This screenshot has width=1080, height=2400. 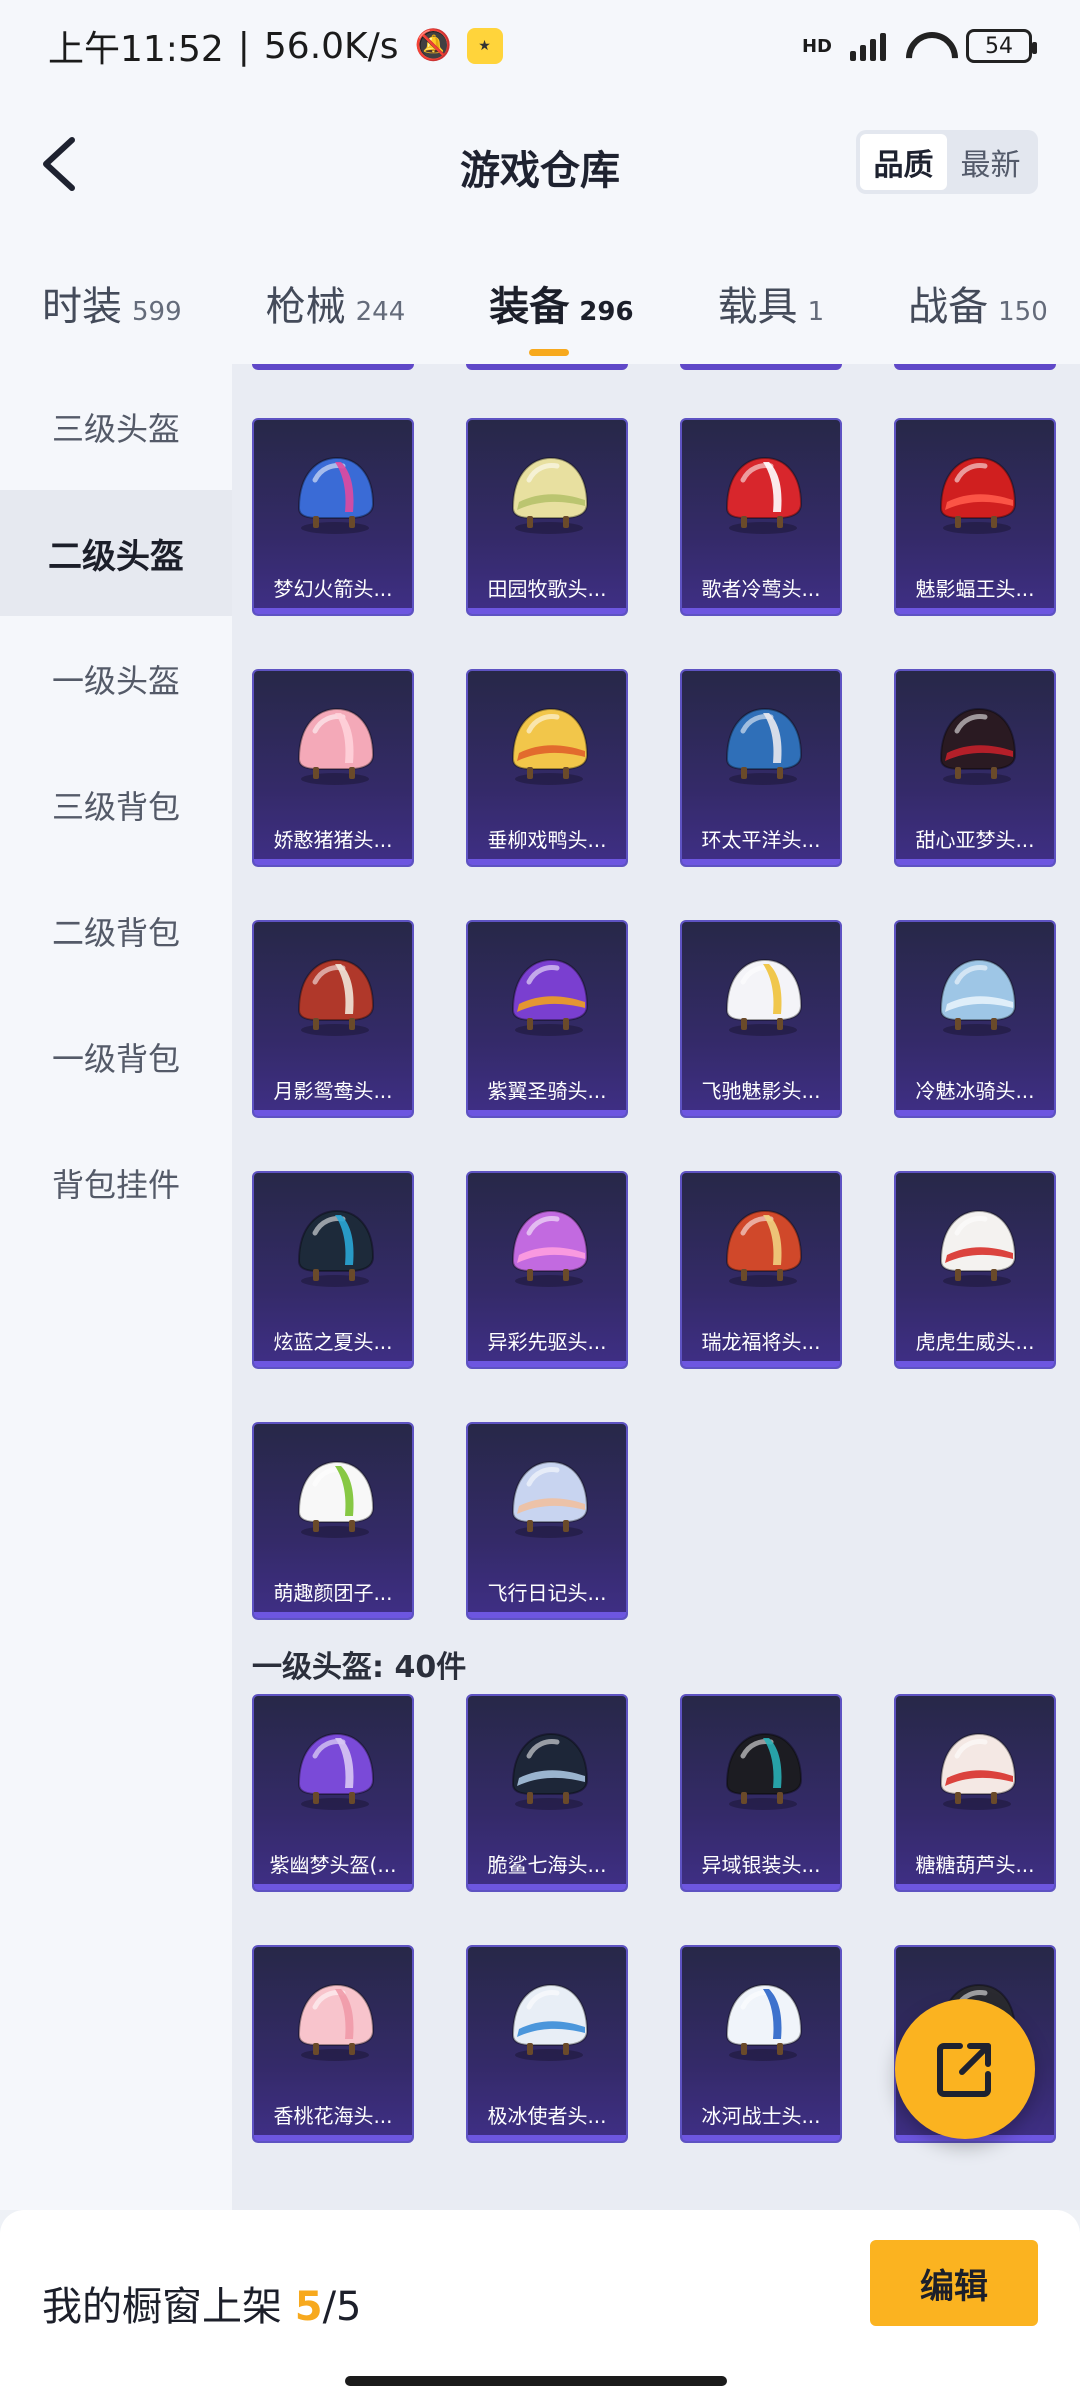 What do you see at coordinates (331, 46) in the screenshot?
I see `status-speed: 56.0K/s` at bounding box center [331, 46].